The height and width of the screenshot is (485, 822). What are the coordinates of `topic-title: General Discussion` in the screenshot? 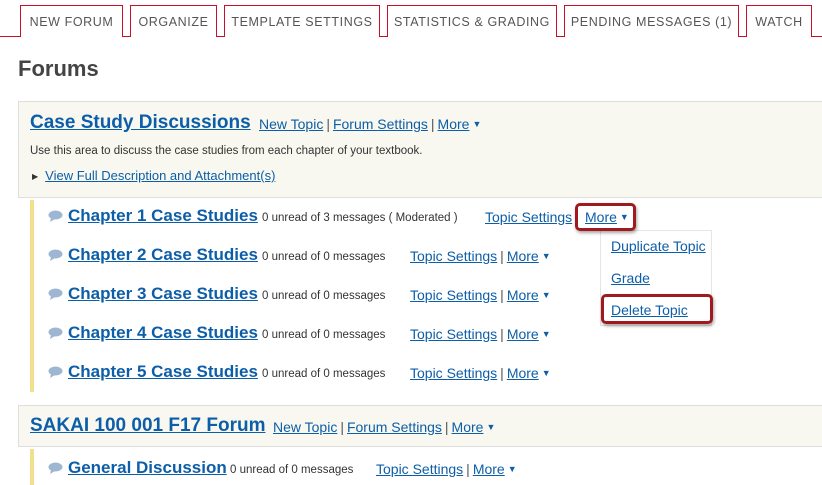 It's located at (147, 468).